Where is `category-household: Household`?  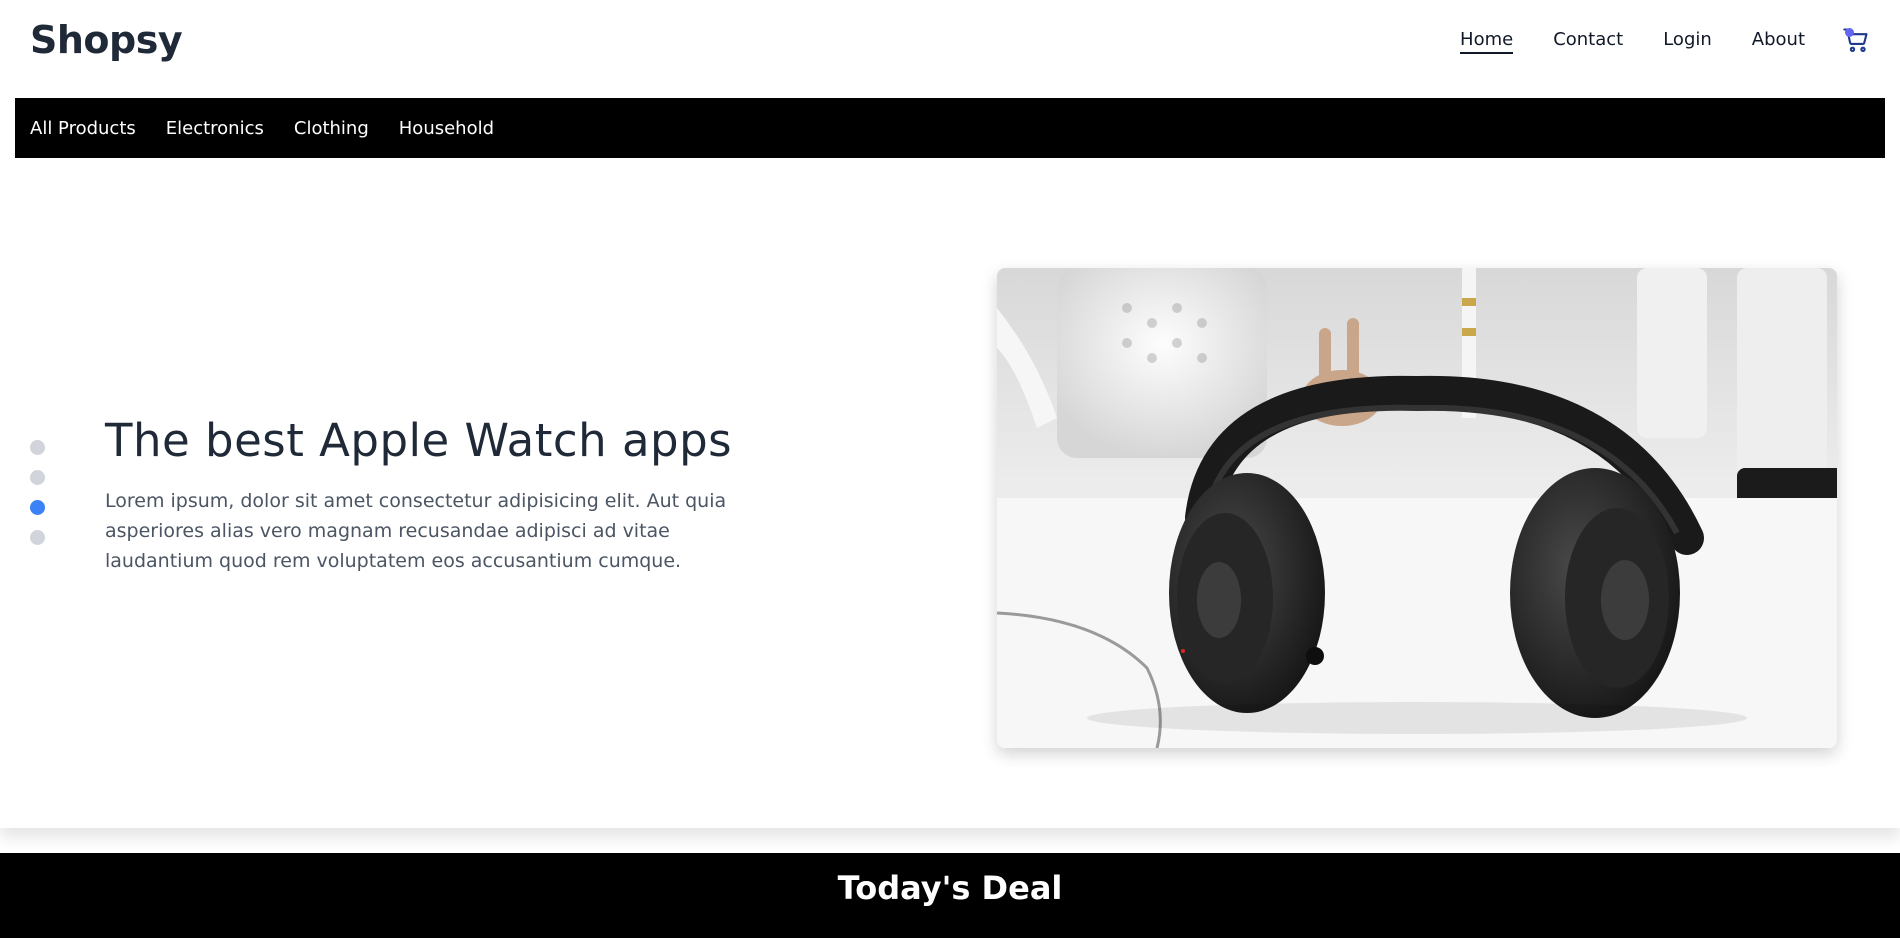
category-household: Household is located at coordinates (446, 128).